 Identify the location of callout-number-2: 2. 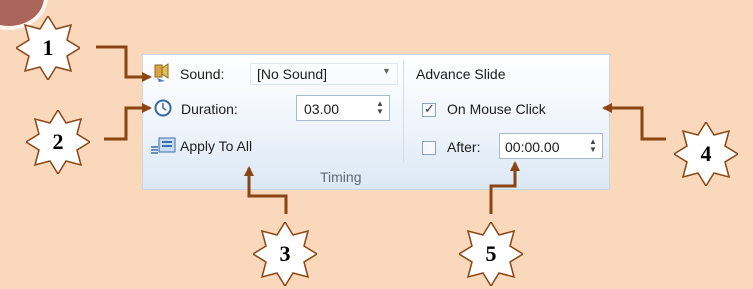
(58, 141).